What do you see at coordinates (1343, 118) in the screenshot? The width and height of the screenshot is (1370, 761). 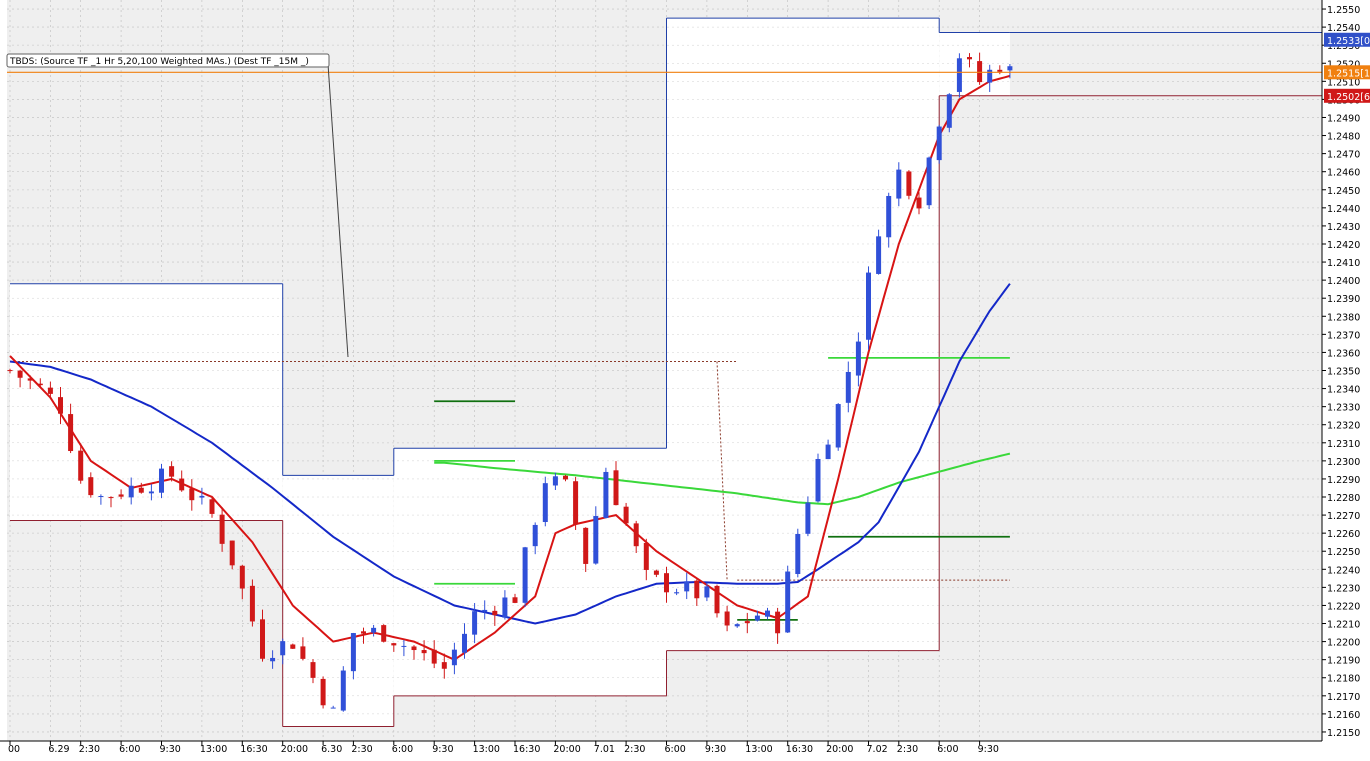 I see `price-tick-label: 1.2490` at bounding box center [1343, 118].